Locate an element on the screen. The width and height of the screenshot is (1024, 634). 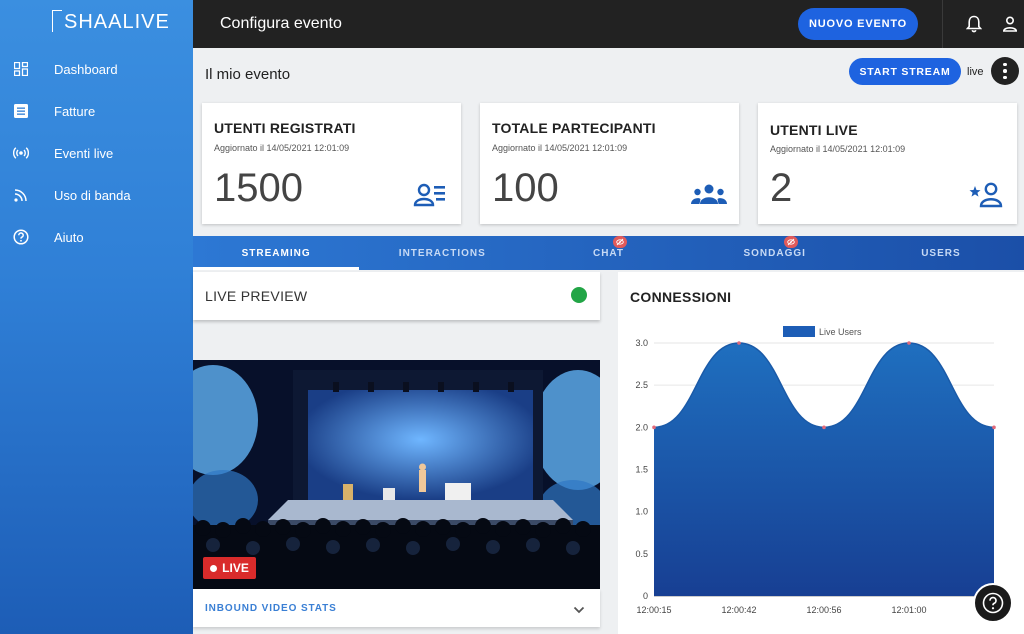
y-tick-label: 3.0 is located at coordinates (641, 343).